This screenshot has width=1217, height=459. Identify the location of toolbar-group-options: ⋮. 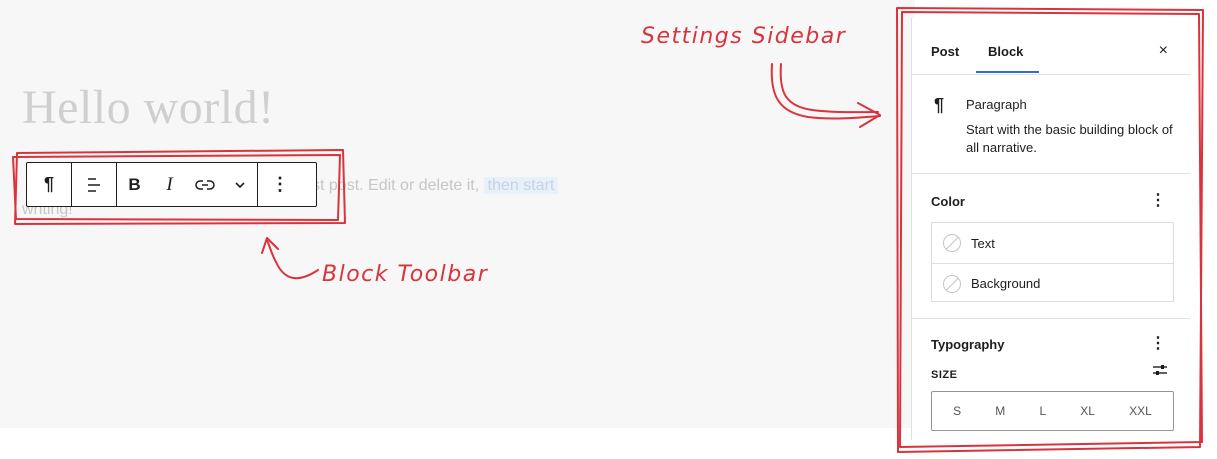
(280, 184).